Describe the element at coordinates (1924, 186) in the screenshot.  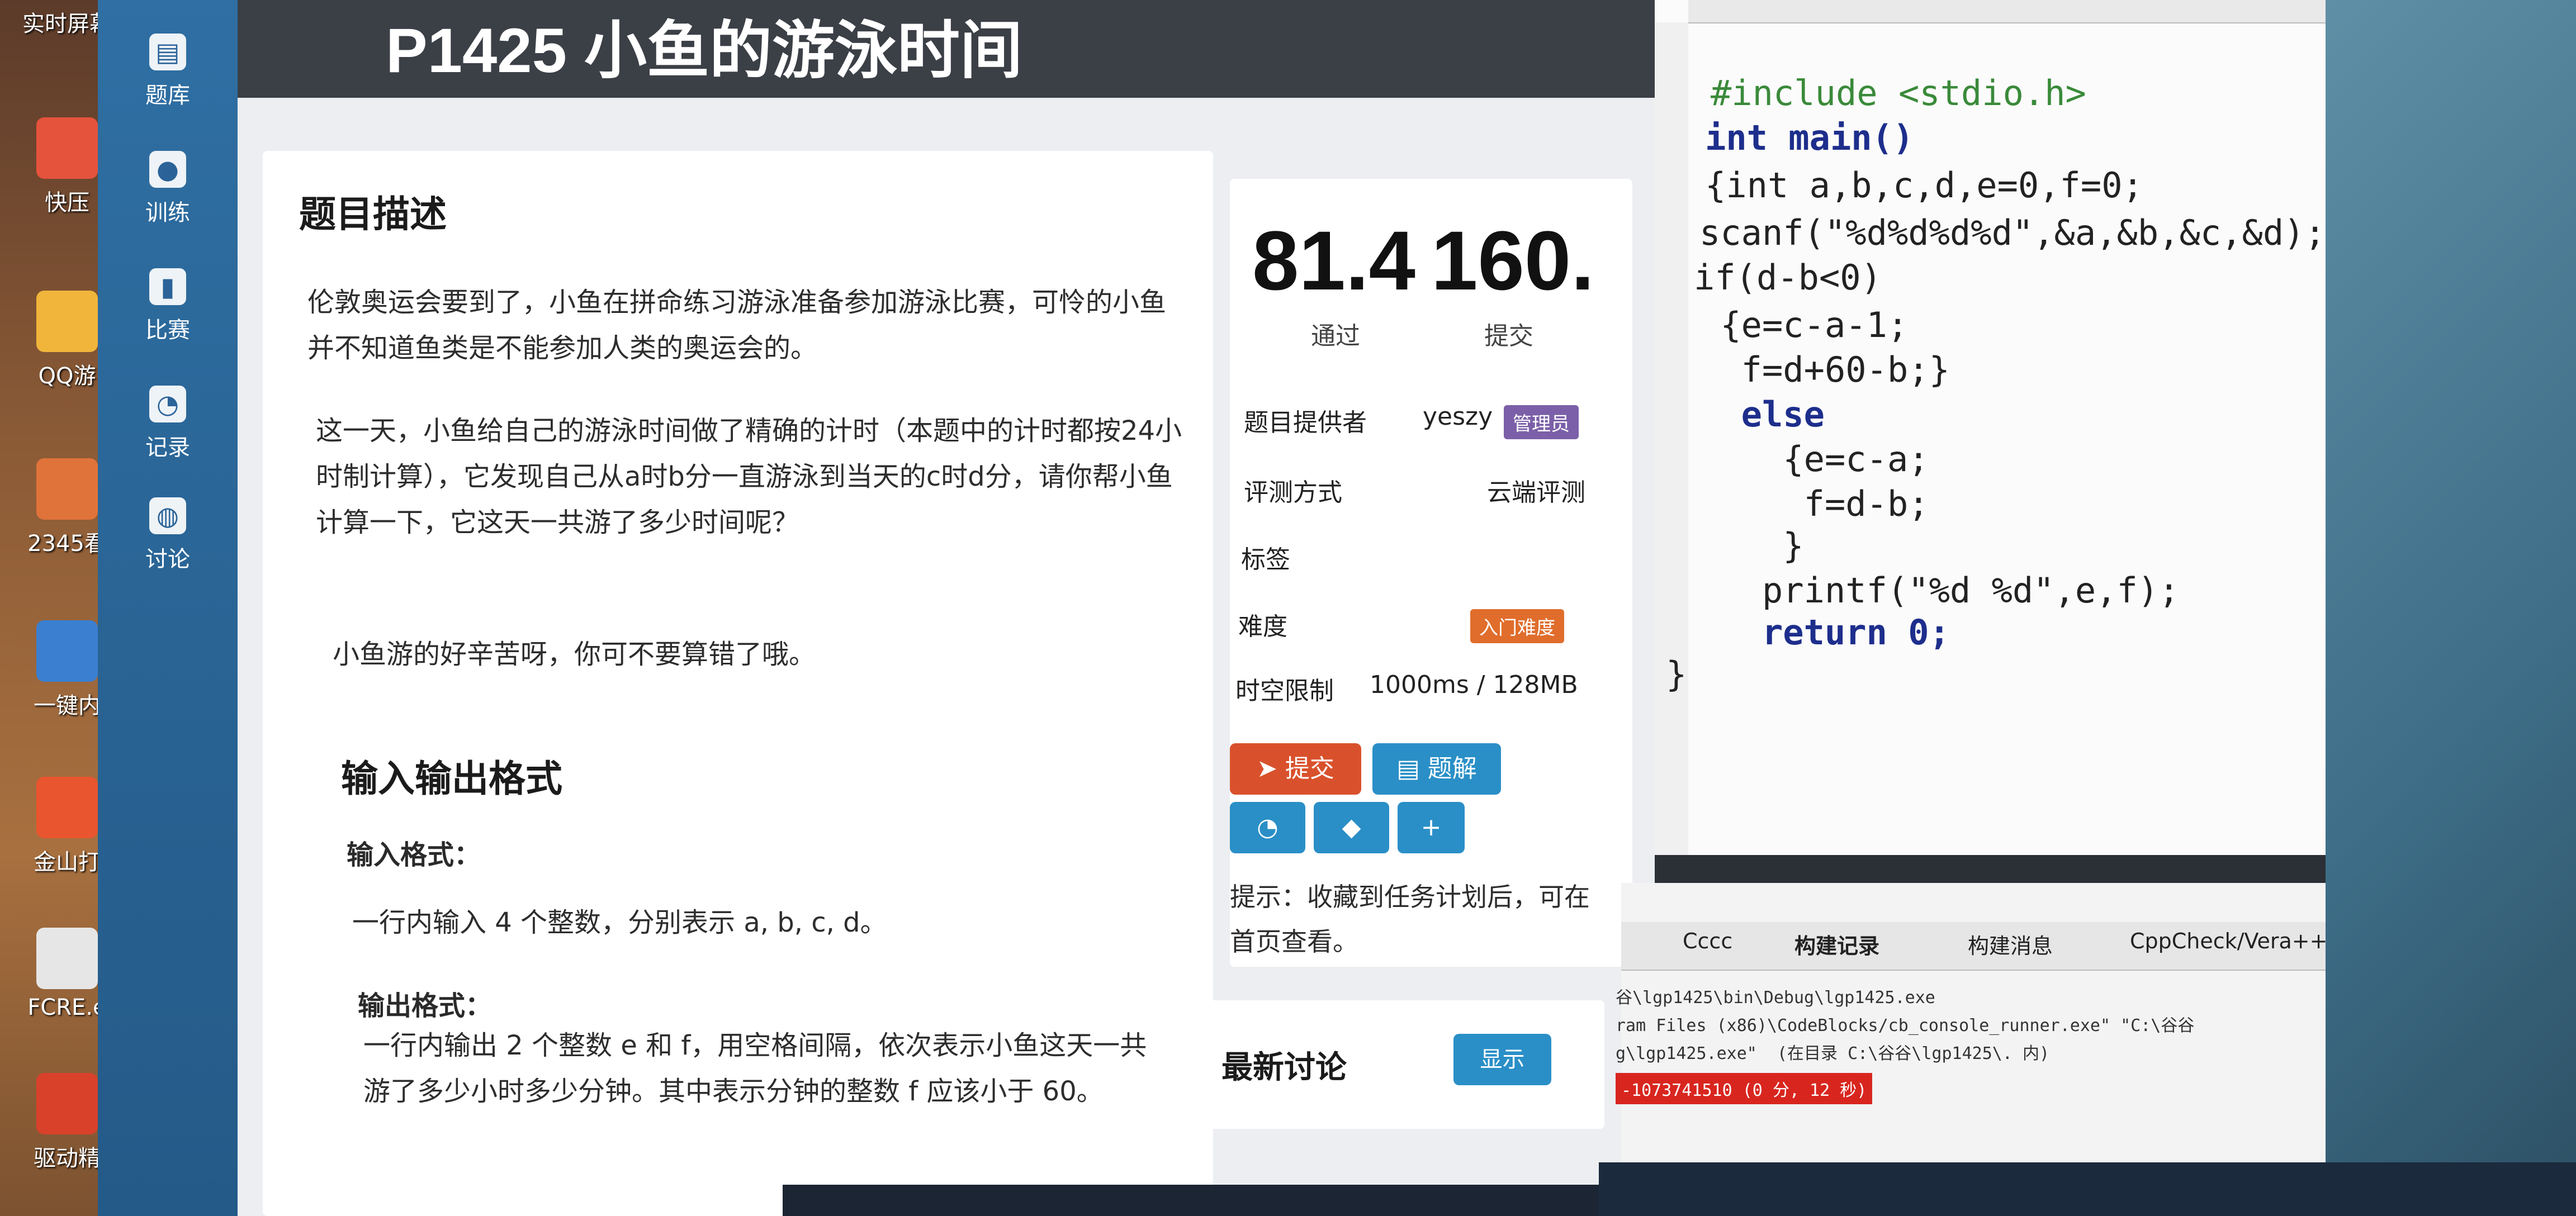
I see `code-line-3: {int a,b,c,d,e=0,f=0;` at that location.